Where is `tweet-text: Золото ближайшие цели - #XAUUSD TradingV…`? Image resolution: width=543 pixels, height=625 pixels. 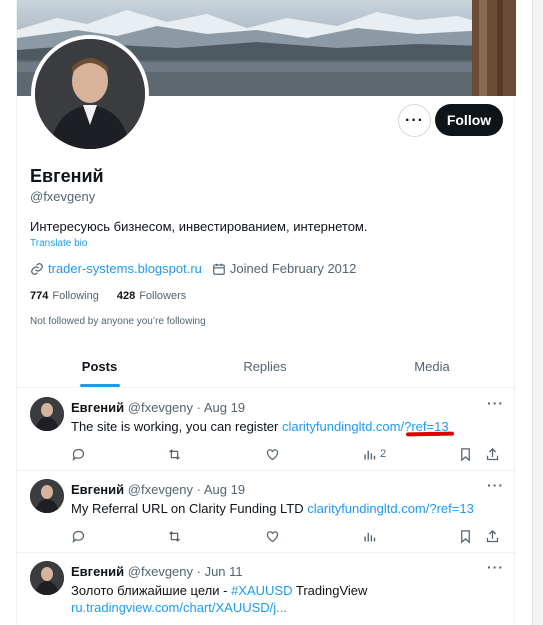 tweet-text: Золото ближайшие цели - #XAUUSD TradingV… is located at coordinates (281, 599).